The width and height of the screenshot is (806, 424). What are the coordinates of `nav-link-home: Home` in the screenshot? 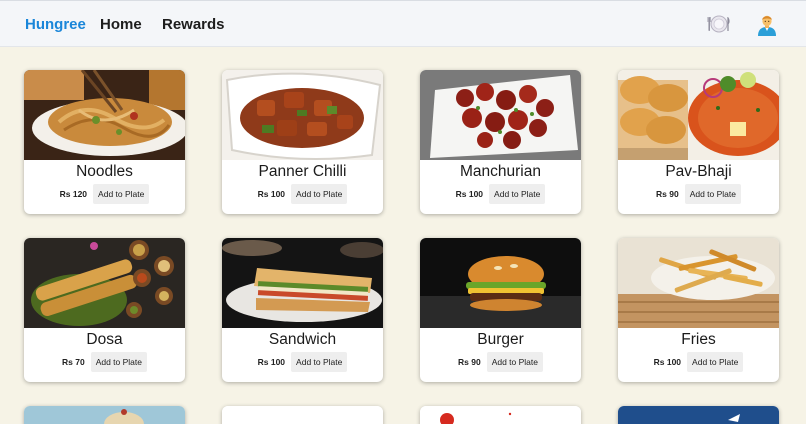 It's located at (121, 24).